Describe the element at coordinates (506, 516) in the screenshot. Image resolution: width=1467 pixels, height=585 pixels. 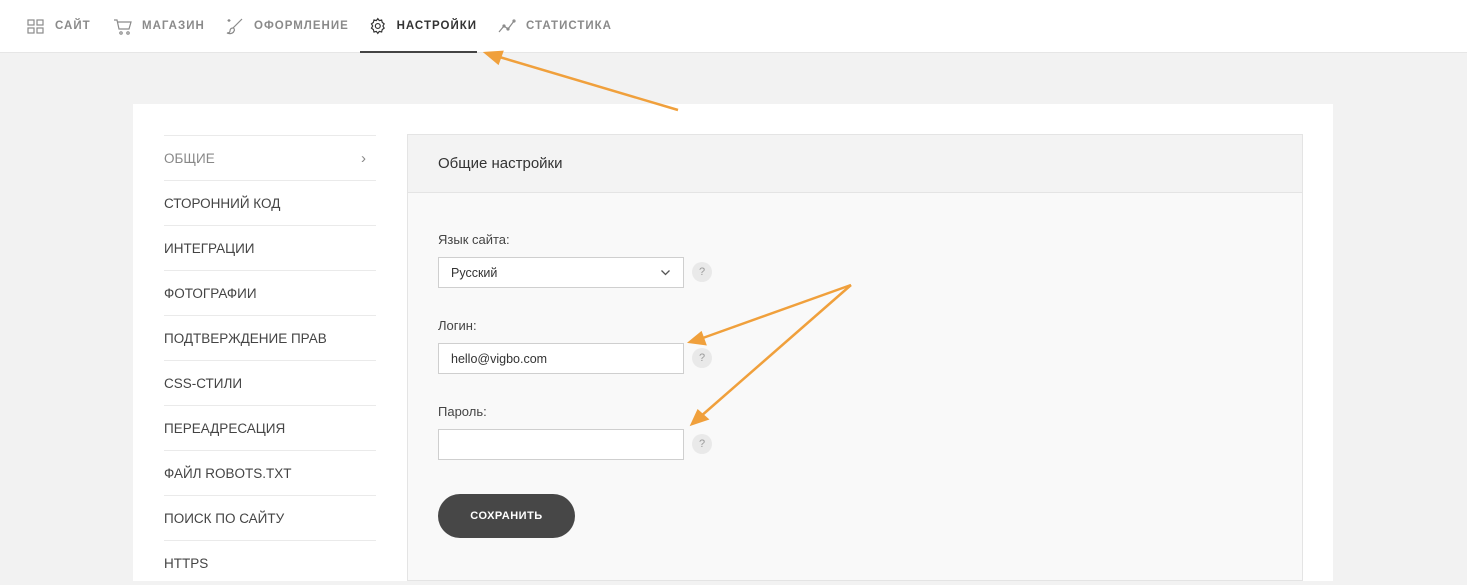
I see `save-button: СОХРАНИТЬ` at that location.